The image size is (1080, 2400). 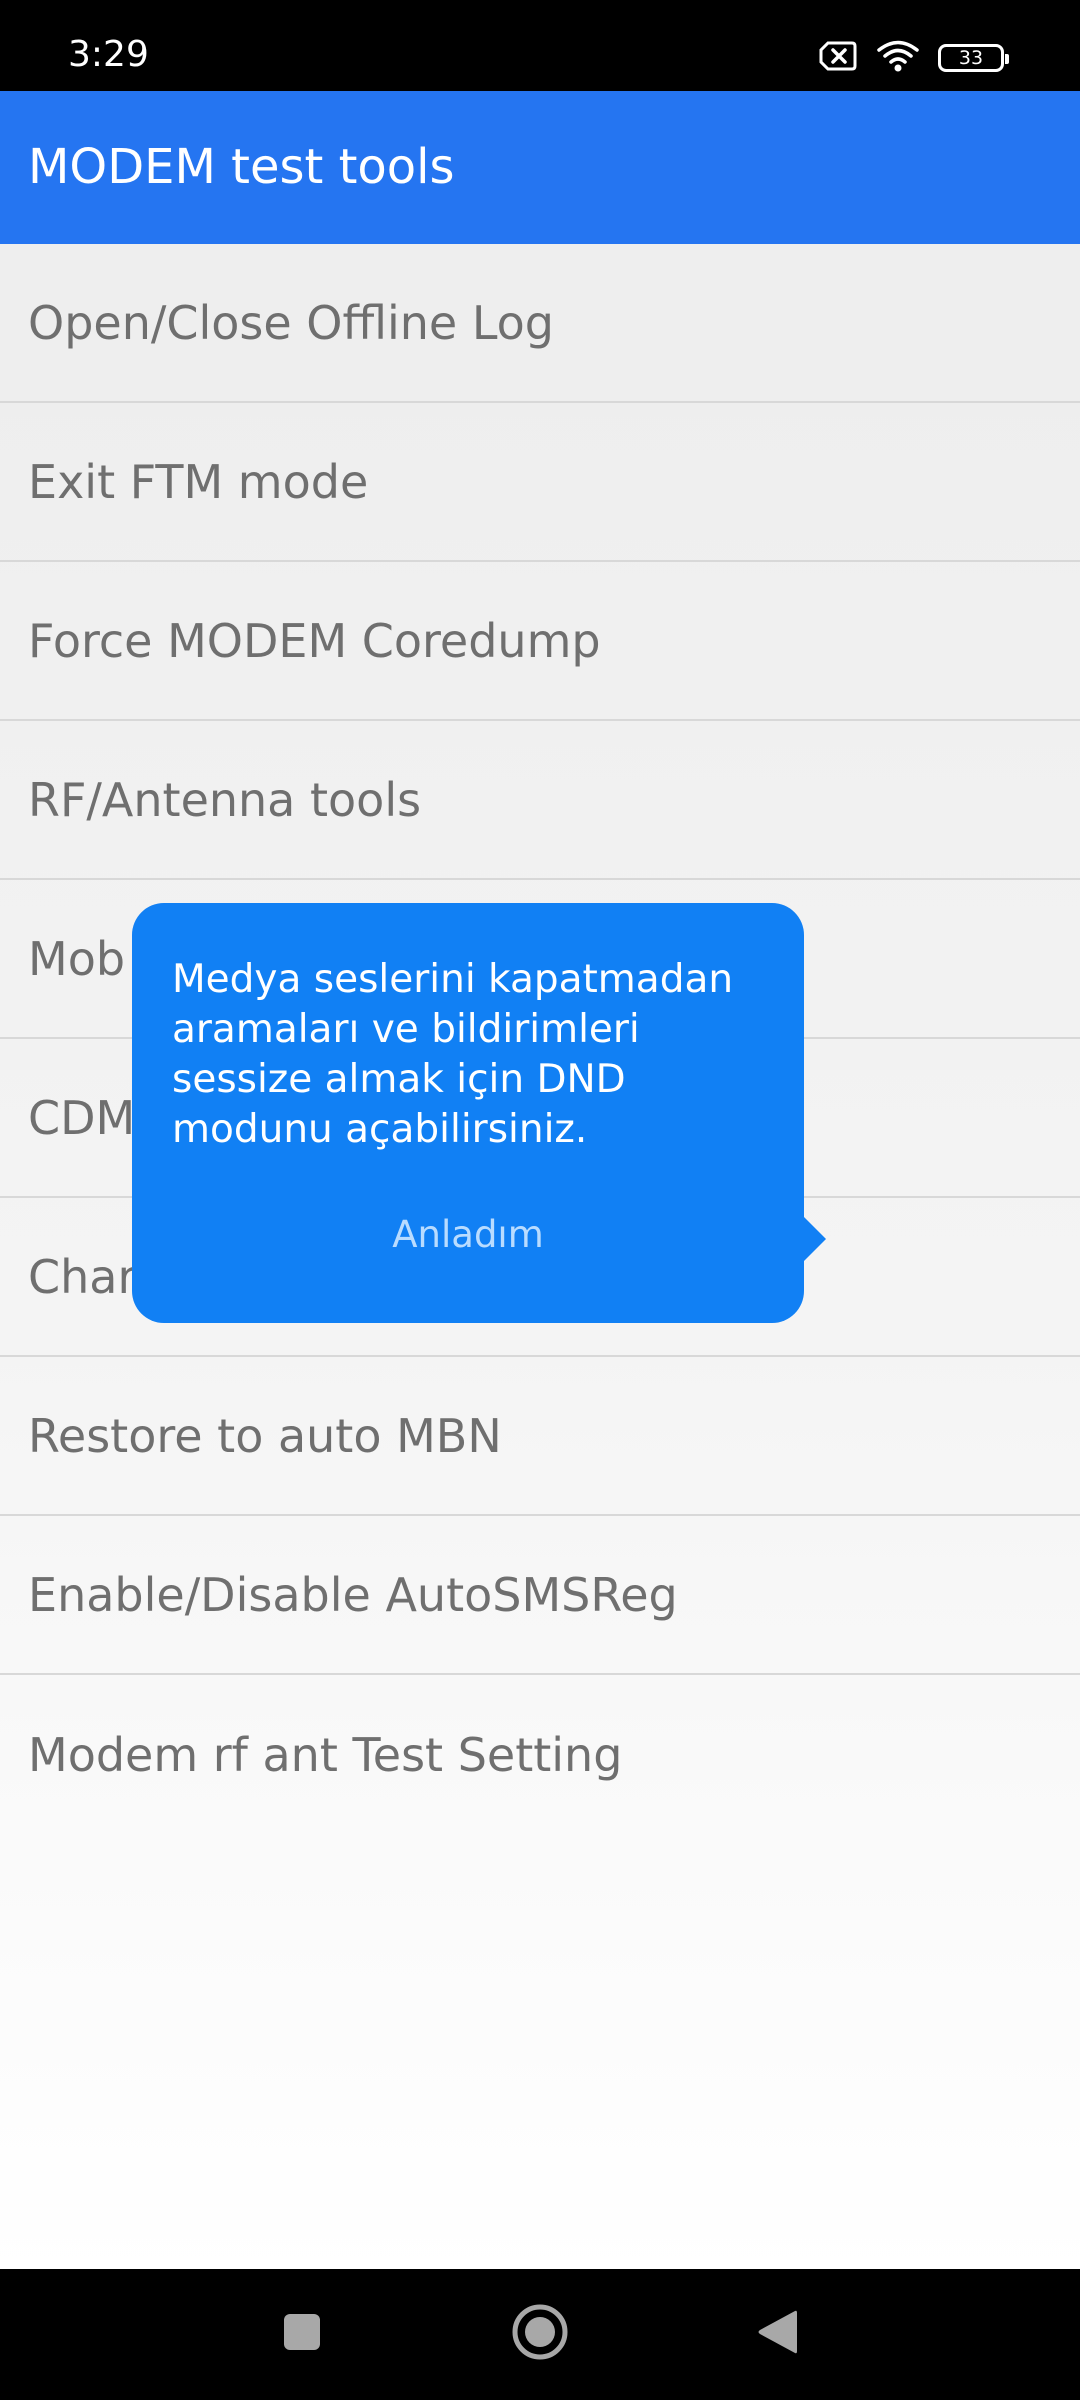 I want to click on home-button, so click(x=540, y=2334).